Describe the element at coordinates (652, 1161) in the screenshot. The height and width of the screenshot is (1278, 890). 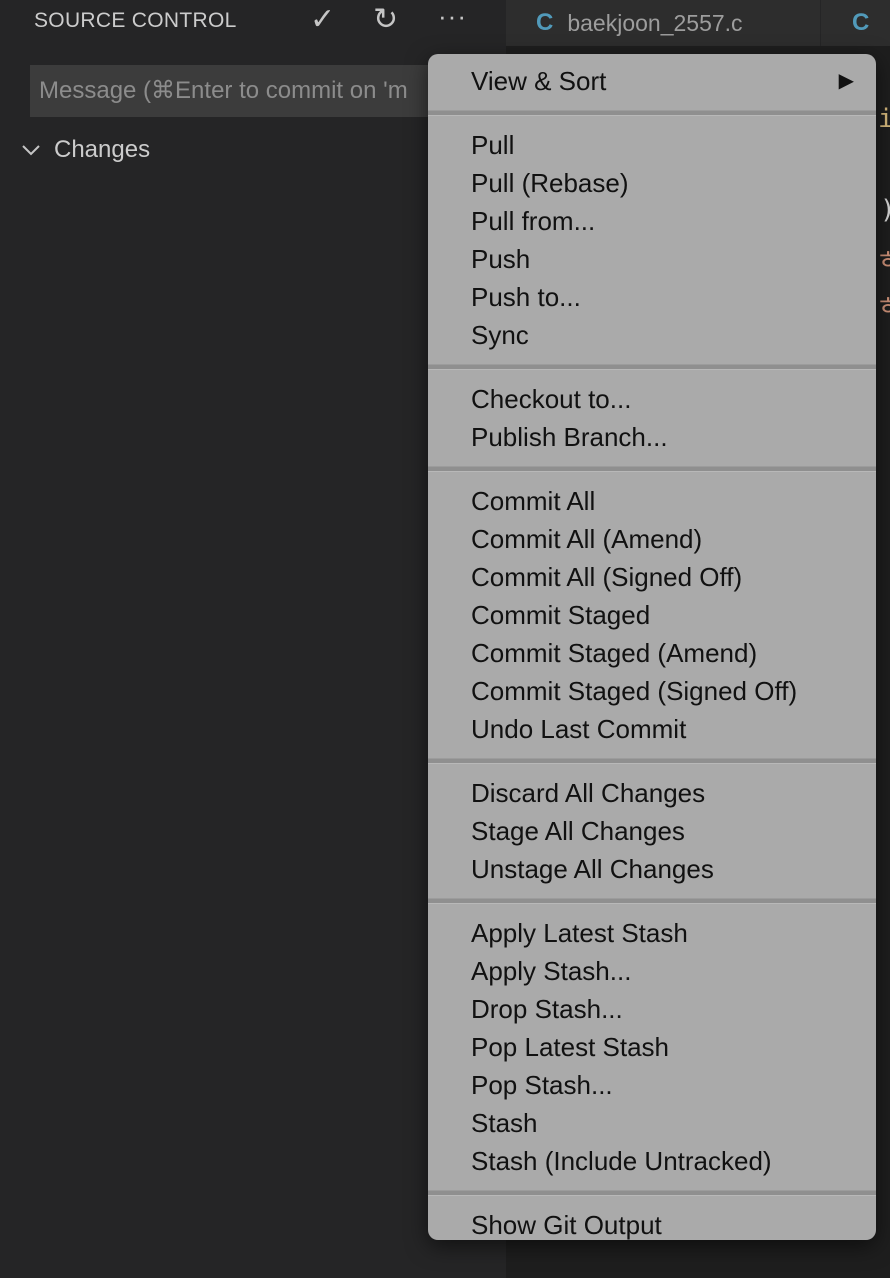
I see `menu-item-stash-include-untracked: Stash (Include Untracked)` at that location.